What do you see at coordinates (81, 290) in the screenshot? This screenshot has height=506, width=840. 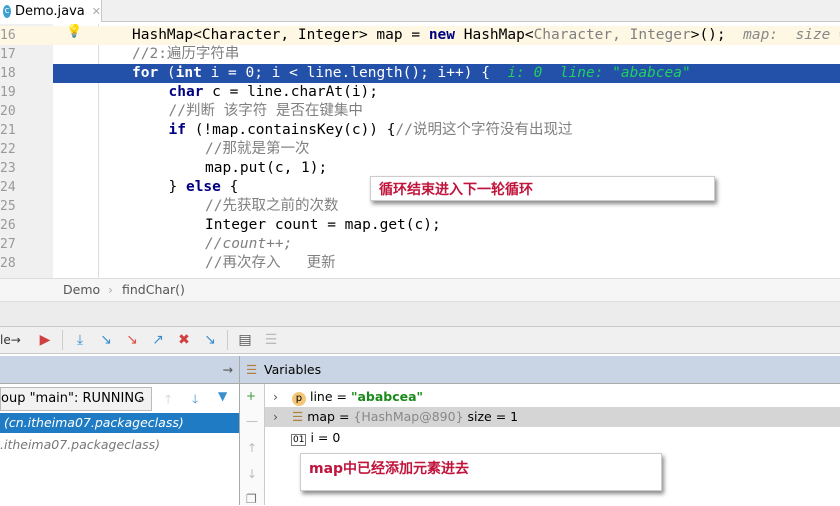 I see `breadcrumb-class: Demo` at bounding box center [81, 290].